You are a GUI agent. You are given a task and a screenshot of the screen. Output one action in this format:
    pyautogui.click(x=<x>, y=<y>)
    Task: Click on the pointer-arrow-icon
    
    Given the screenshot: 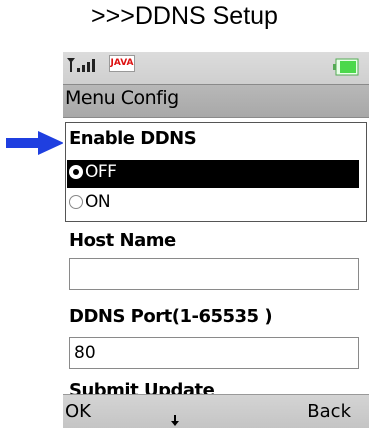 What is the action you would take?
    pyautogui.click(x=35, y=143)
    